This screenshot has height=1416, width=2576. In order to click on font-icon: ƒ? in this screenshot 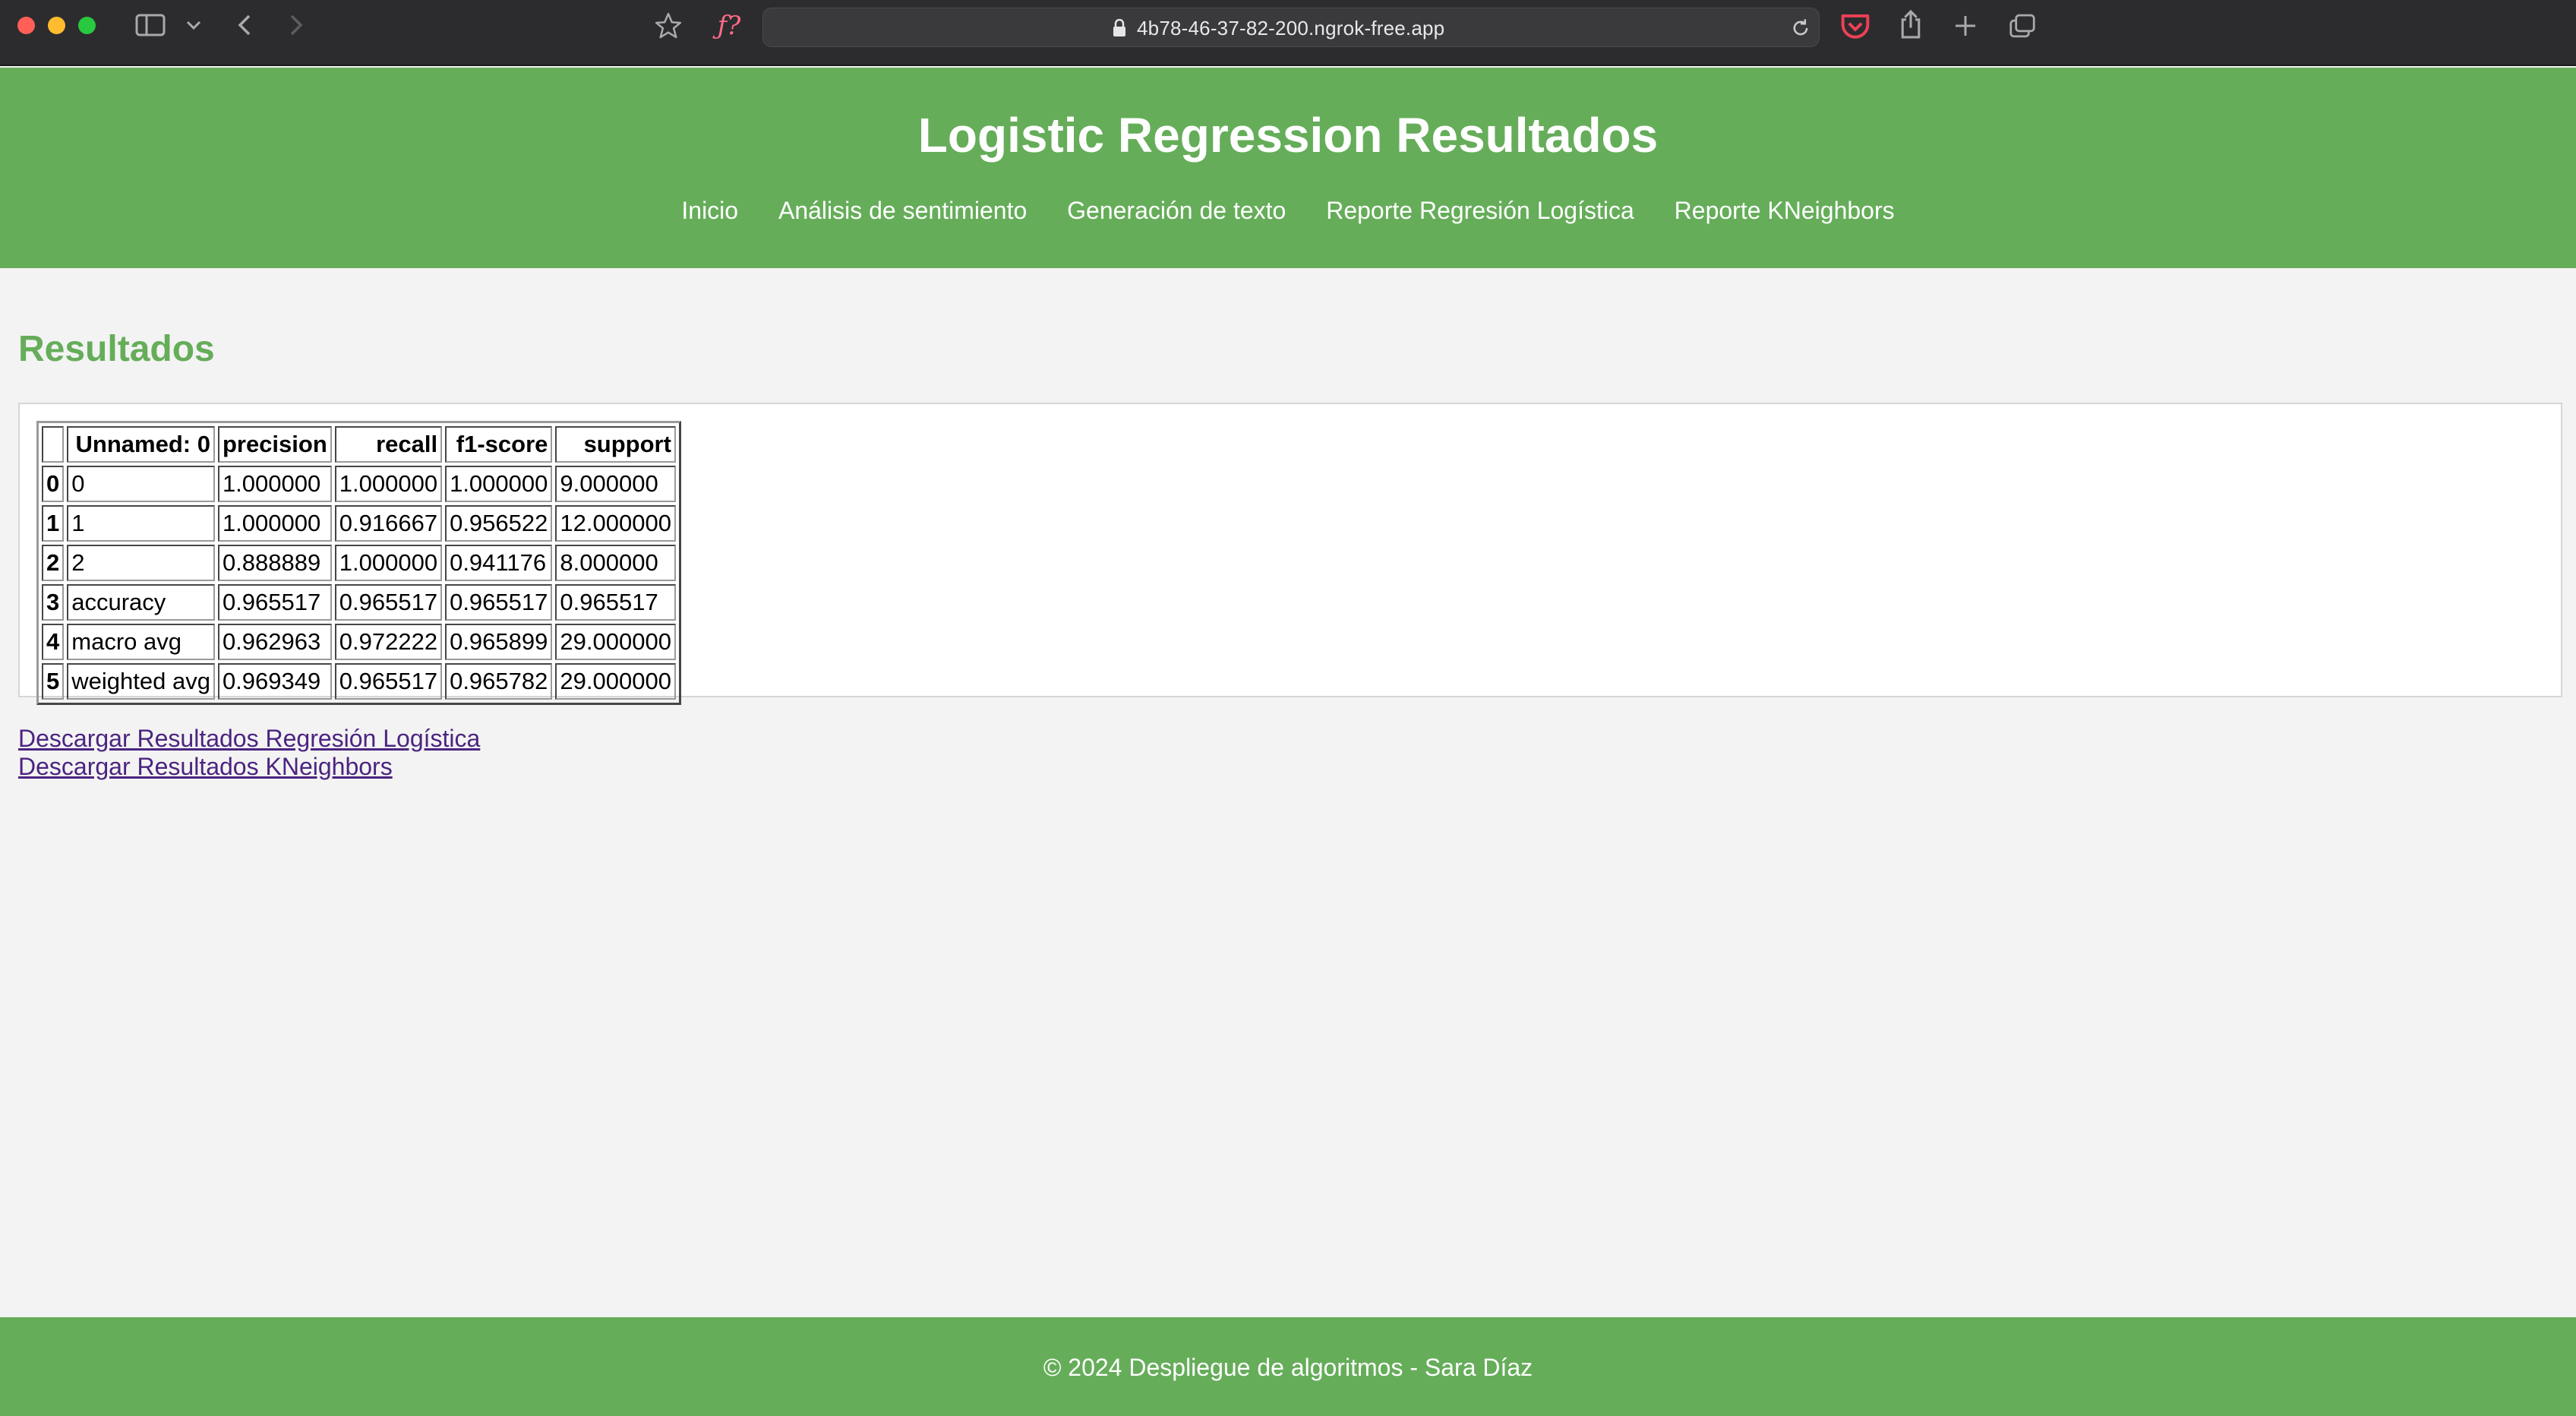, I will do `click(729, 26)`.